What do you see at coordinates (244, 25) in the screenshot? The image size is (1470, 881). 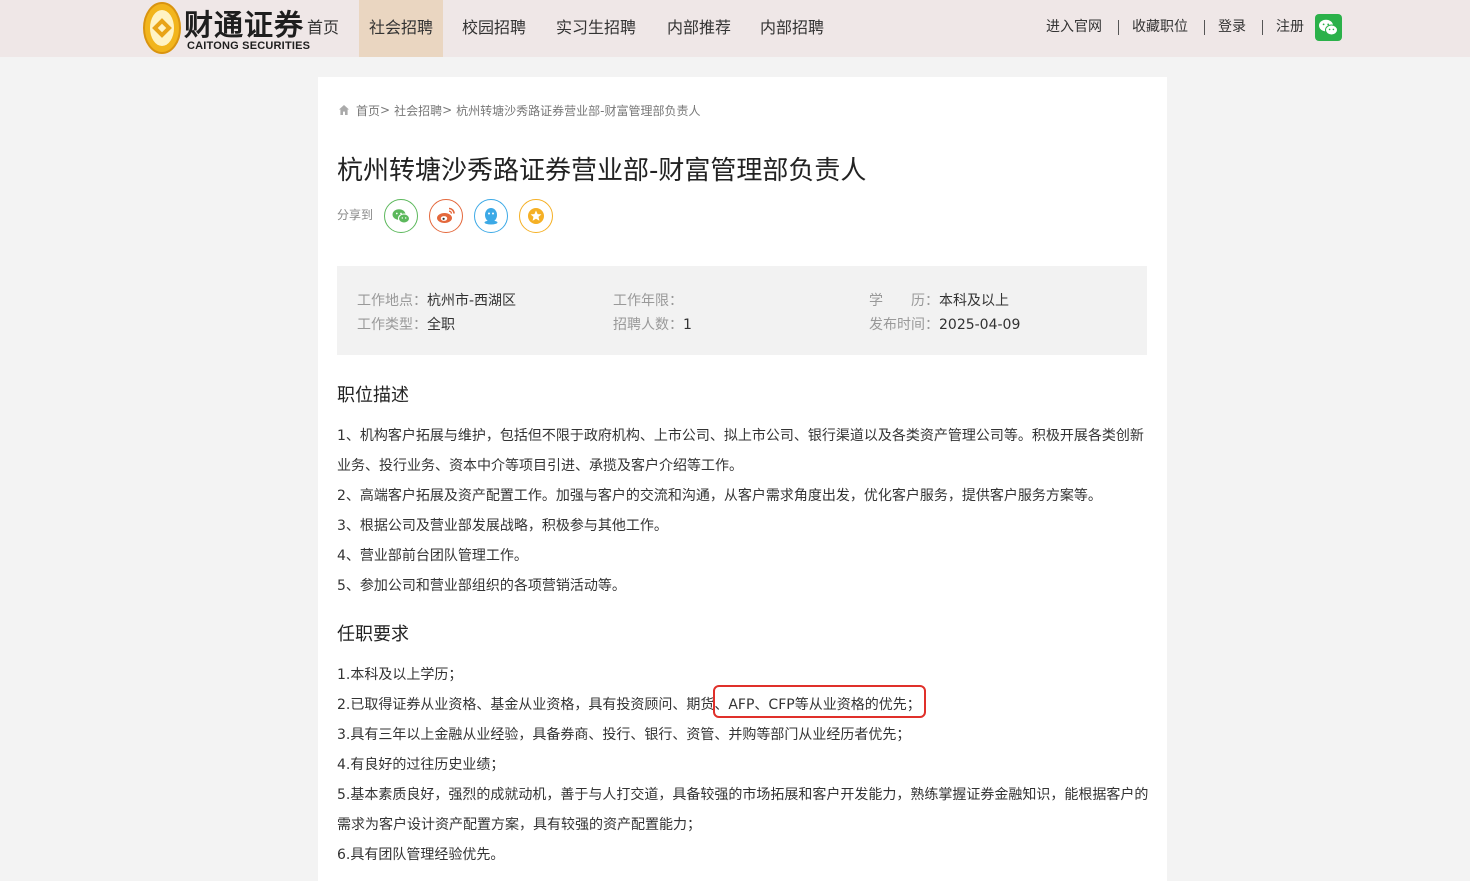 I see `logo-chinese-name: 财通证券` at bounding box center [244, 25].